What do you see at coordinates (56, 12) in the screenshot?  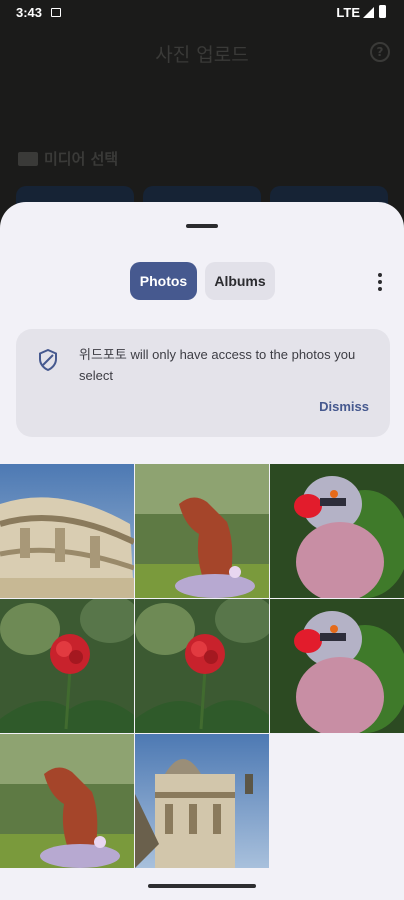 I see `sim-icon` at bounding box center [56, 12].